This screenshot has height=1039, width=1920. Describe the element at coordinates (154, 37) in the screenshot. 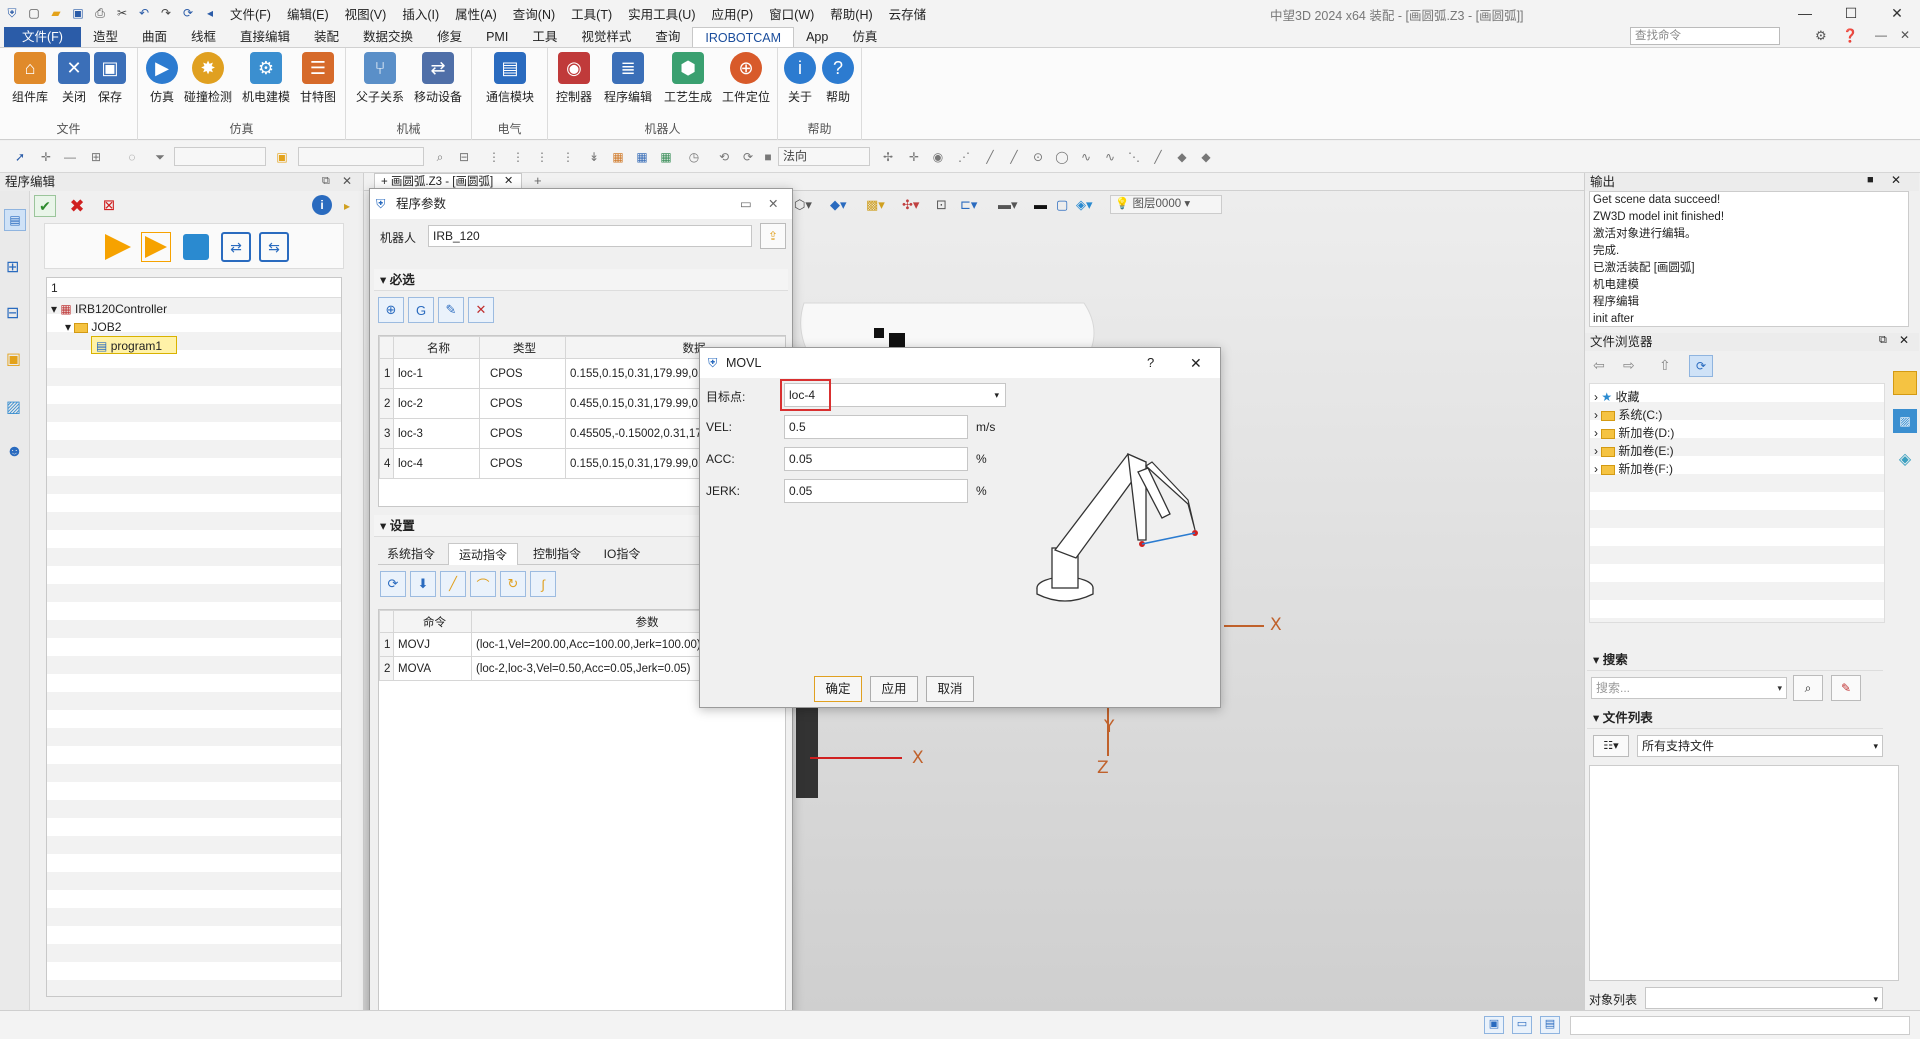

I see `ribbon-tab: 曲面` at that location.